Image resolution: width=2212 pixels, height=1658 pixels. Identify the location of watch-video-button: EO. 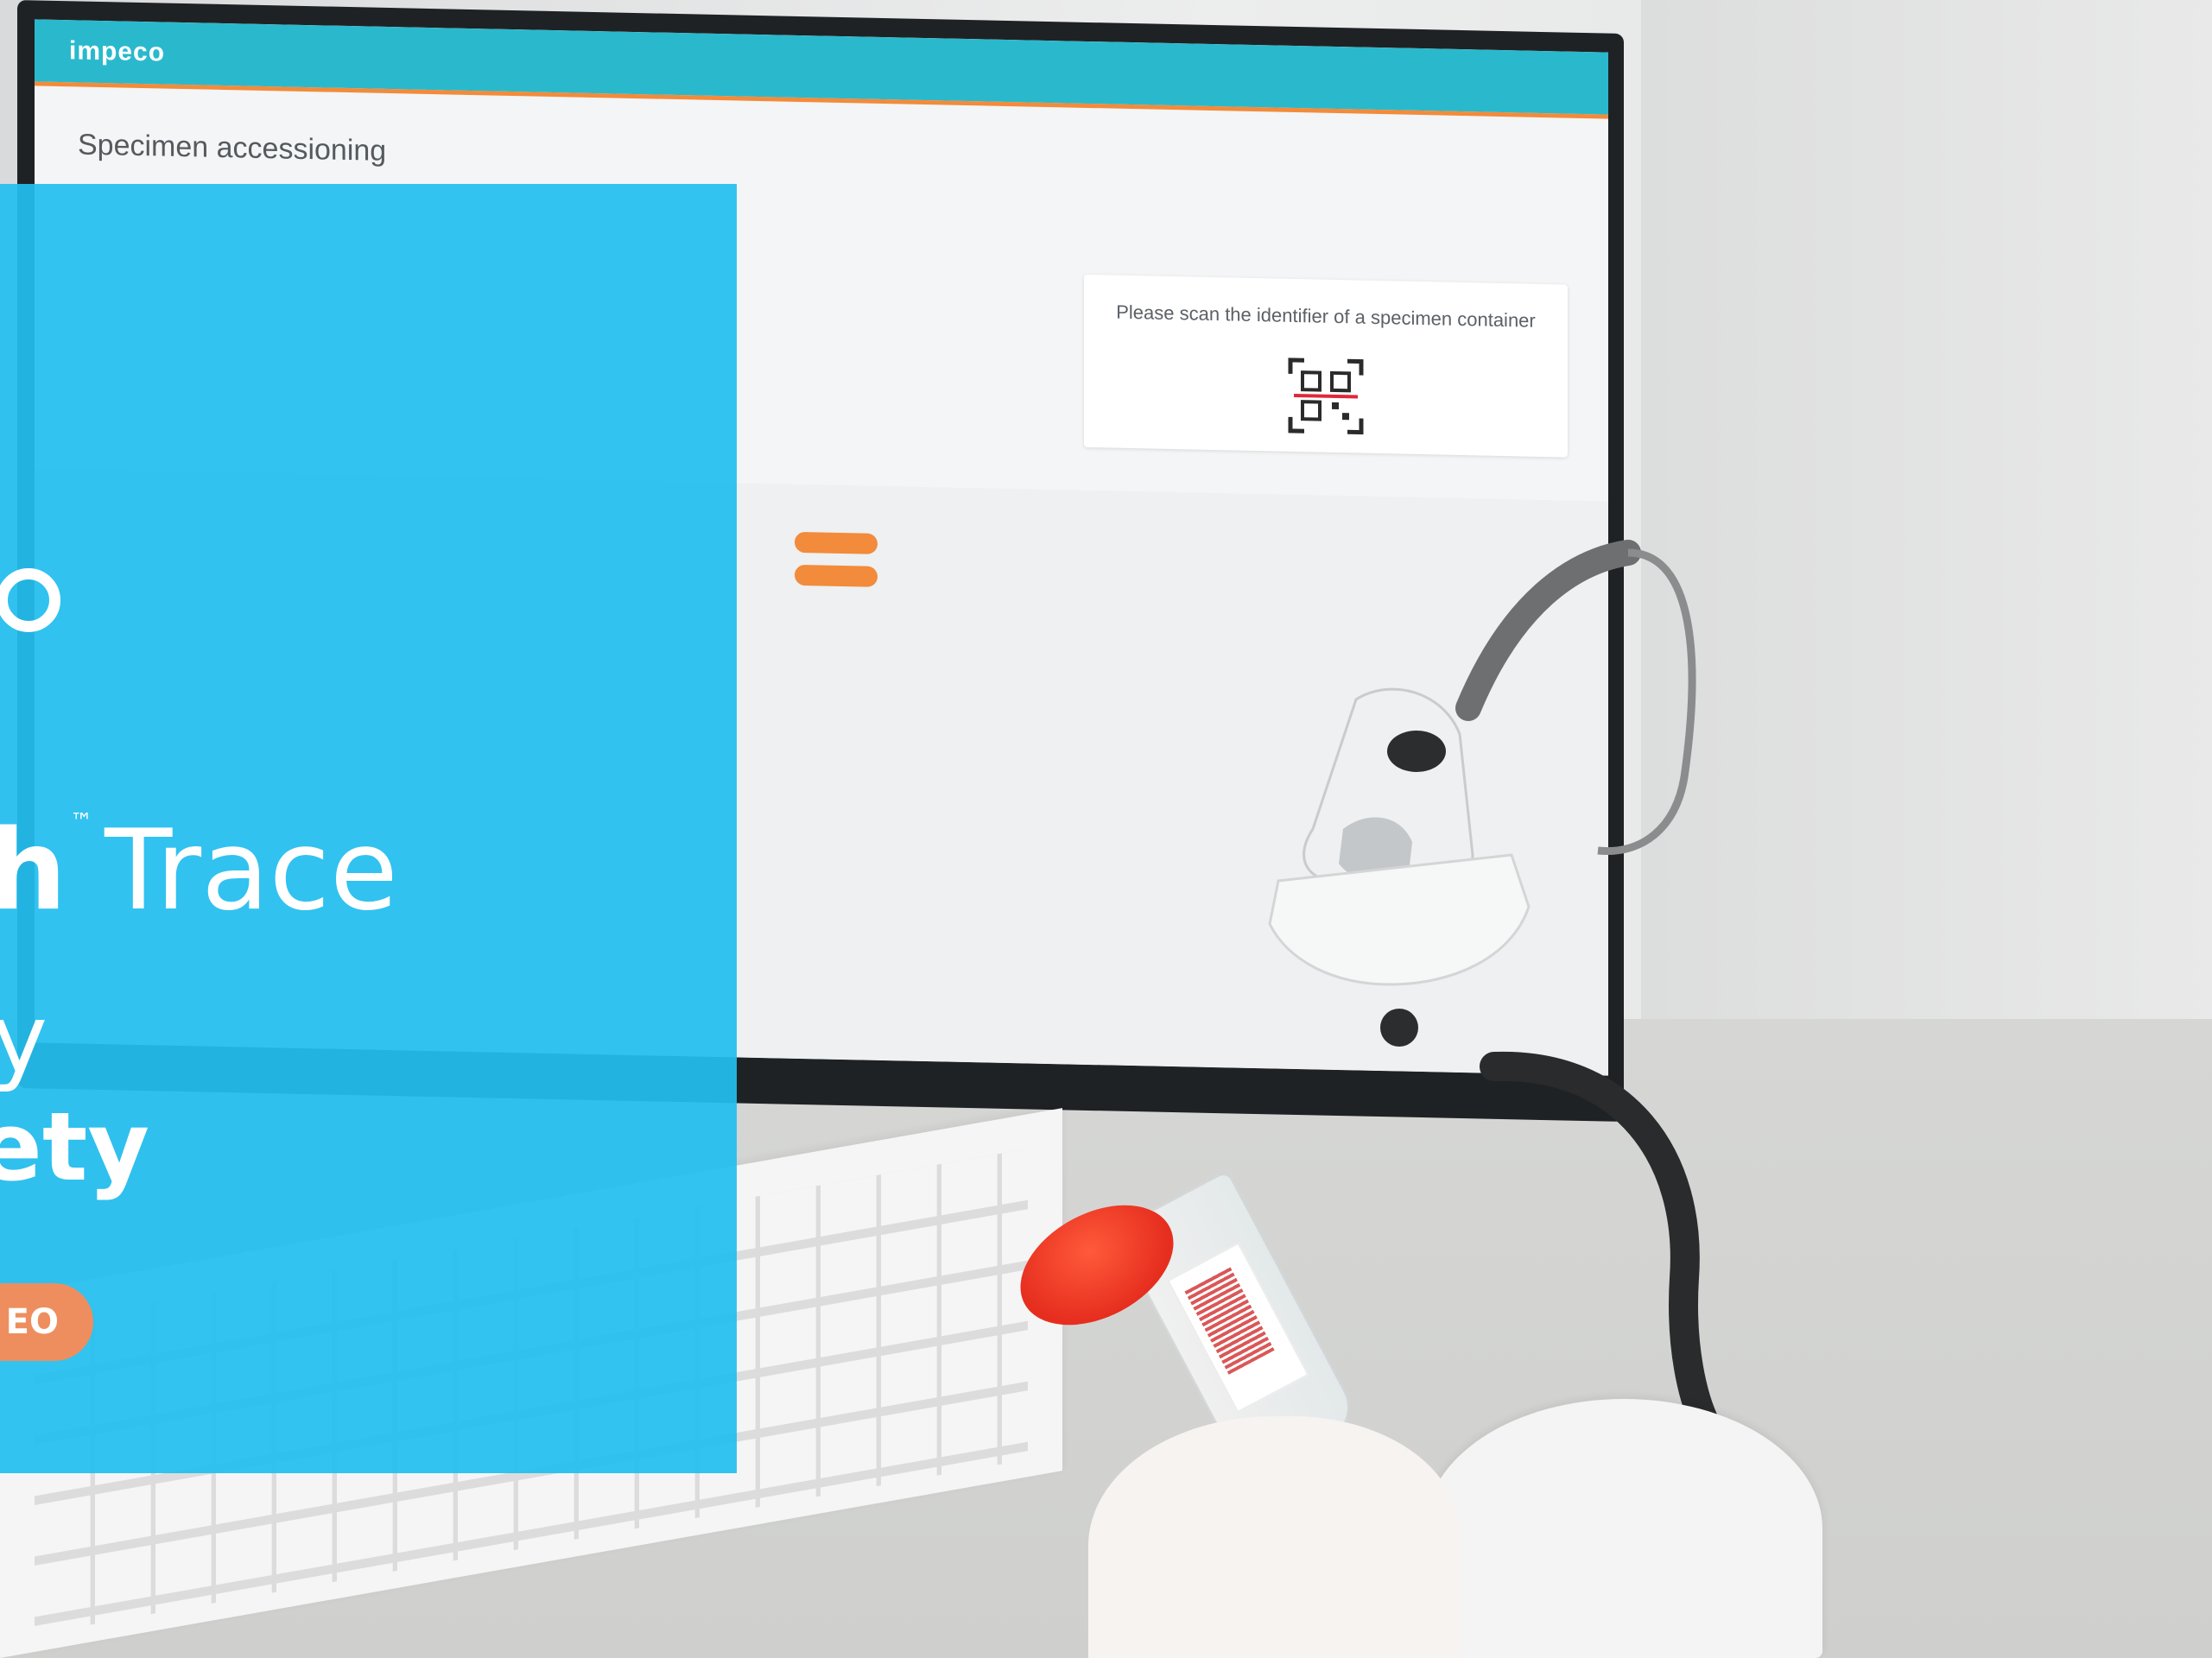
(46, 1322).